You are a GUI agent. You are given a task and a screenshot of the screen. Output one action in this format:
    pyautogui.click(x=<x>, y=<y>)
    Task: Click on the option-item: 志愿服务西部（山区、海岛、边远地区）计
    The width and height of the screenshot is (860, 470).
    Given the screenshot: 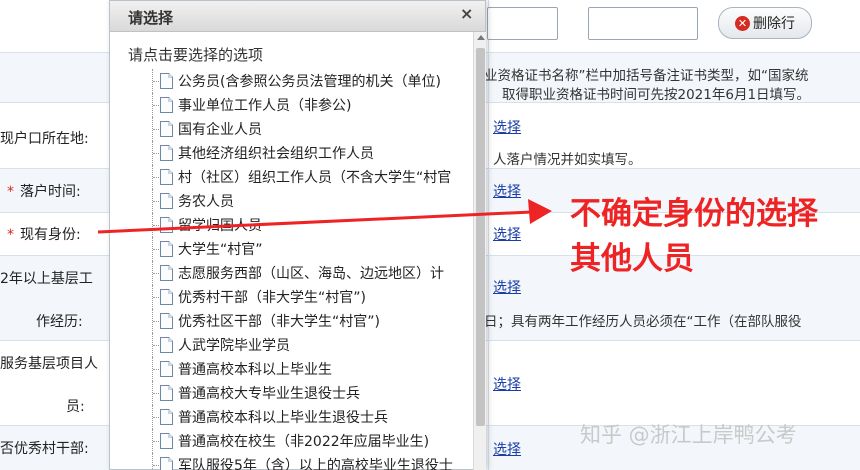 What is the action you would take?
    pyautogui.click(x=298, y=273)
    